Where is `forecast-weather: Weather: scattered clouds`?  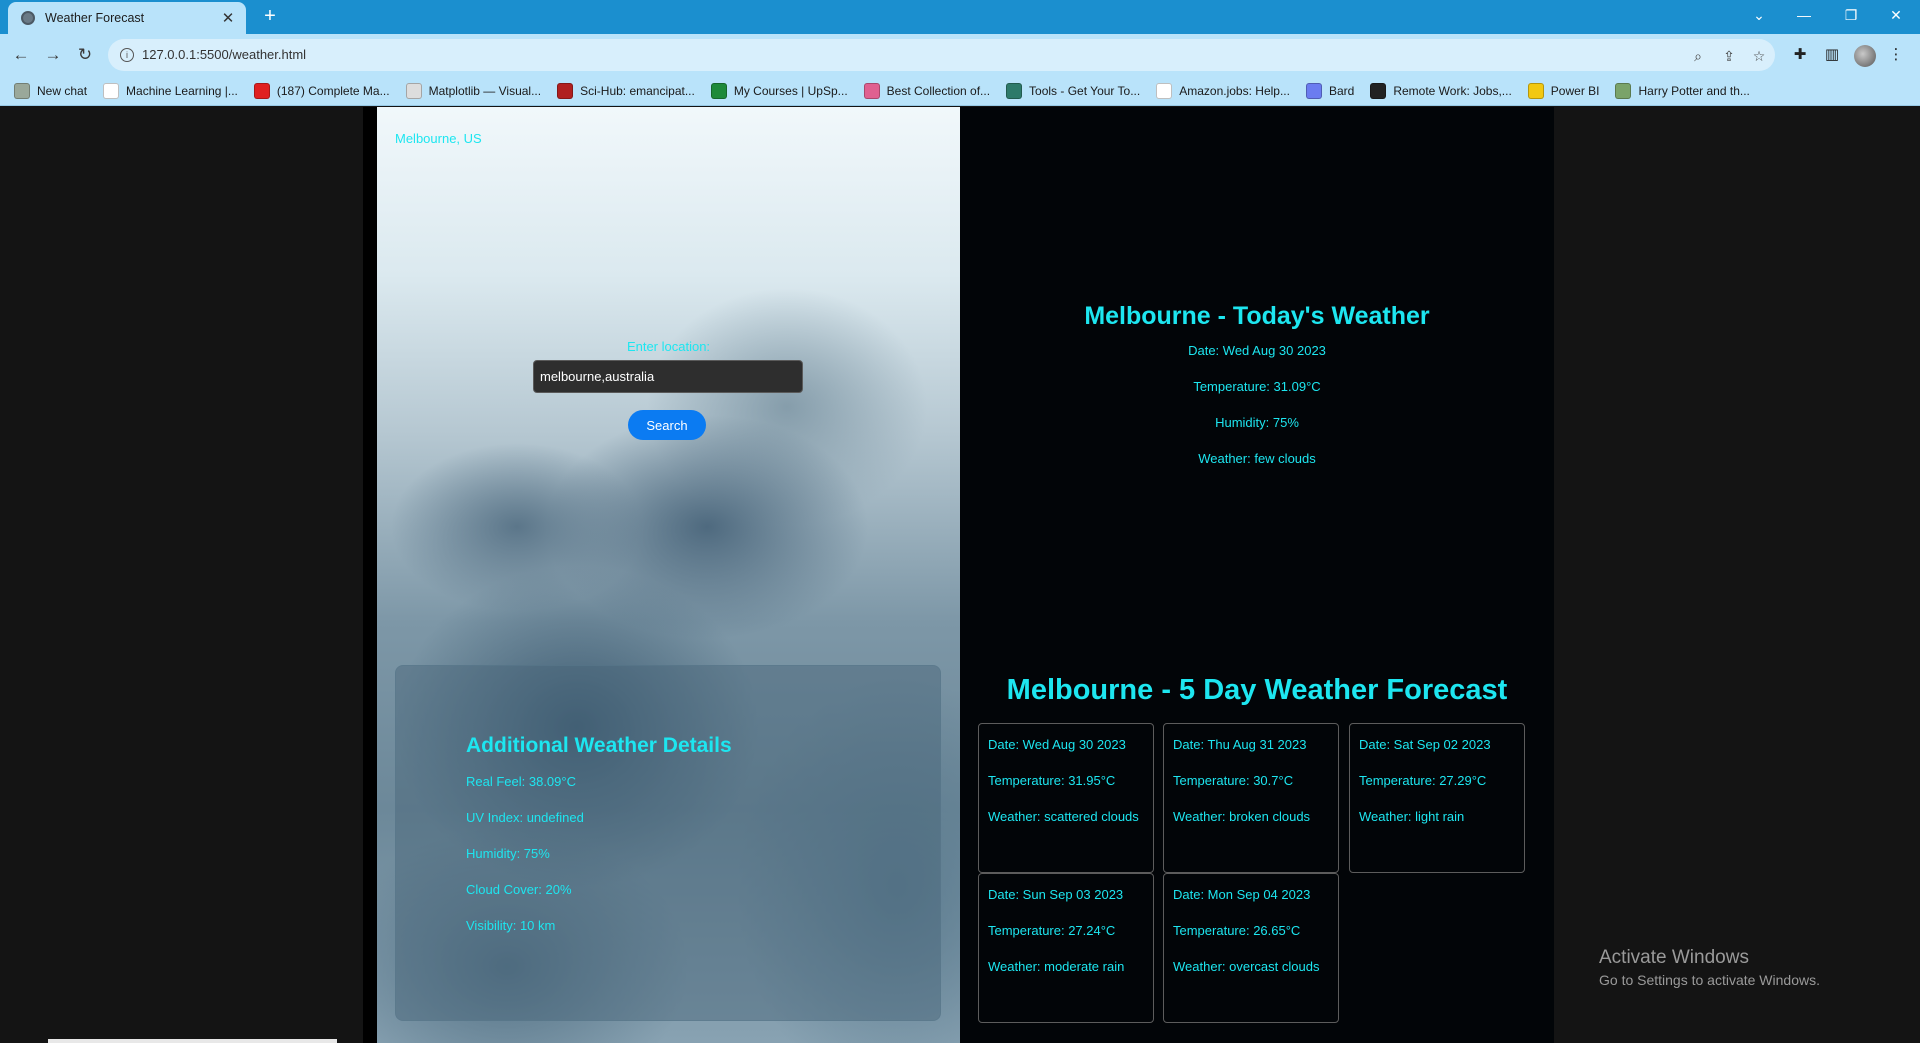 forecast-weather: Weather: scattered clouds is located at coordinates (1063, 816).